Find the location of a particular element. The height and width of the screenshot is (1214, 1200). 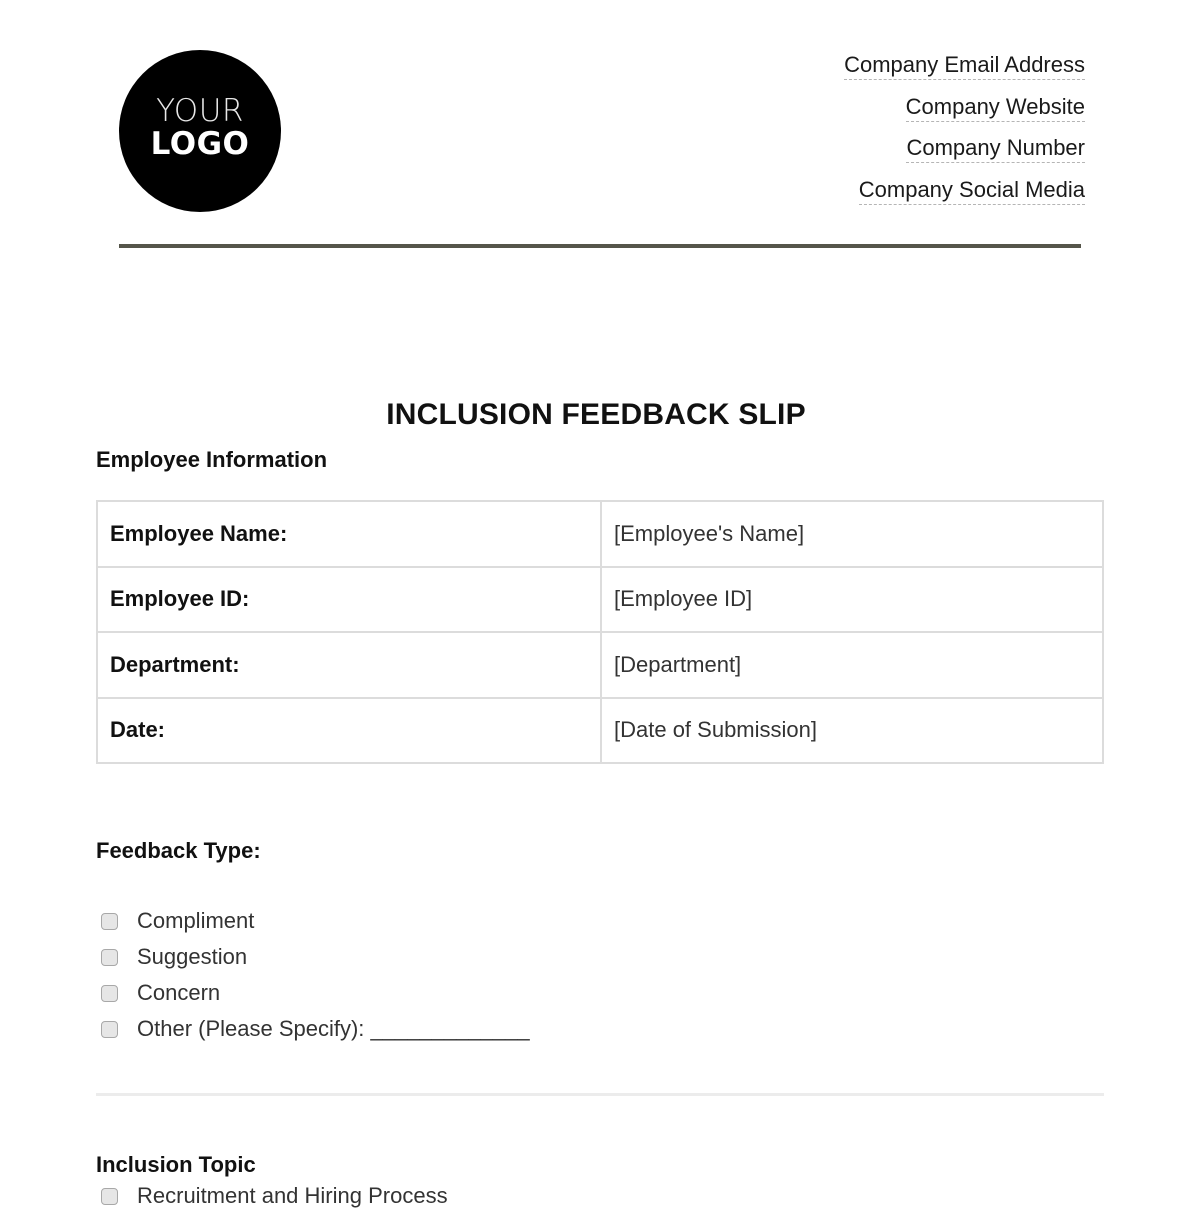

inclusion-topic-options: Recruitment and Hiring Process is located at coordinates (274, 1196).